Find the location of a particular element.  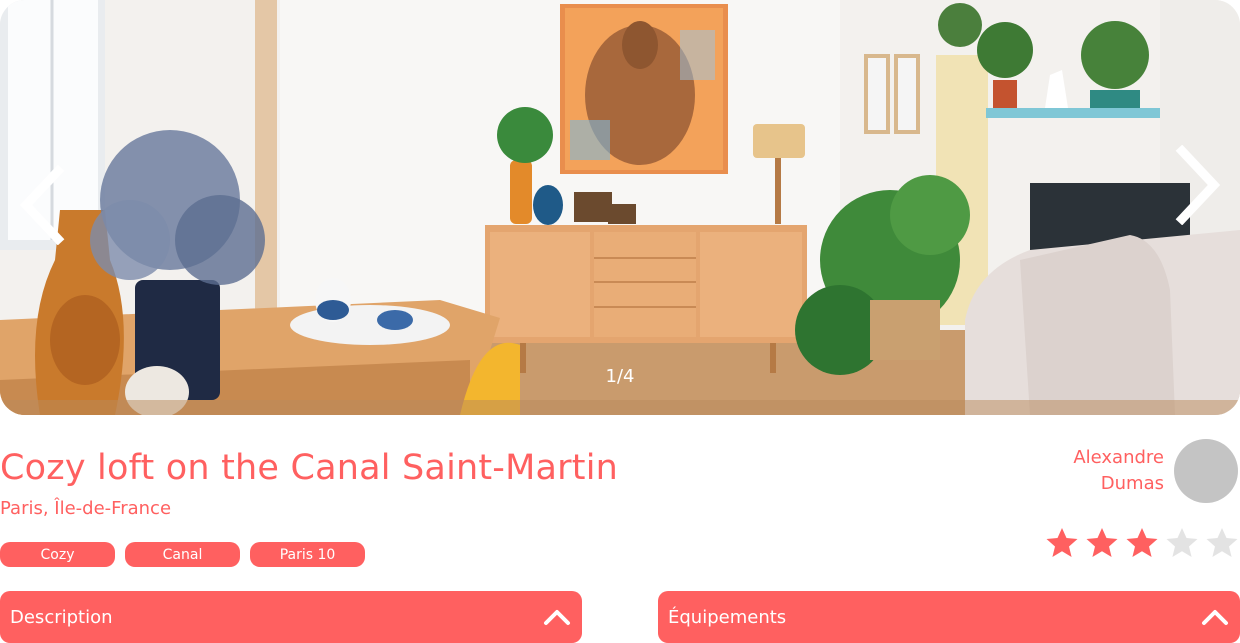

tag: Canal is located at coordinates (182, 554).